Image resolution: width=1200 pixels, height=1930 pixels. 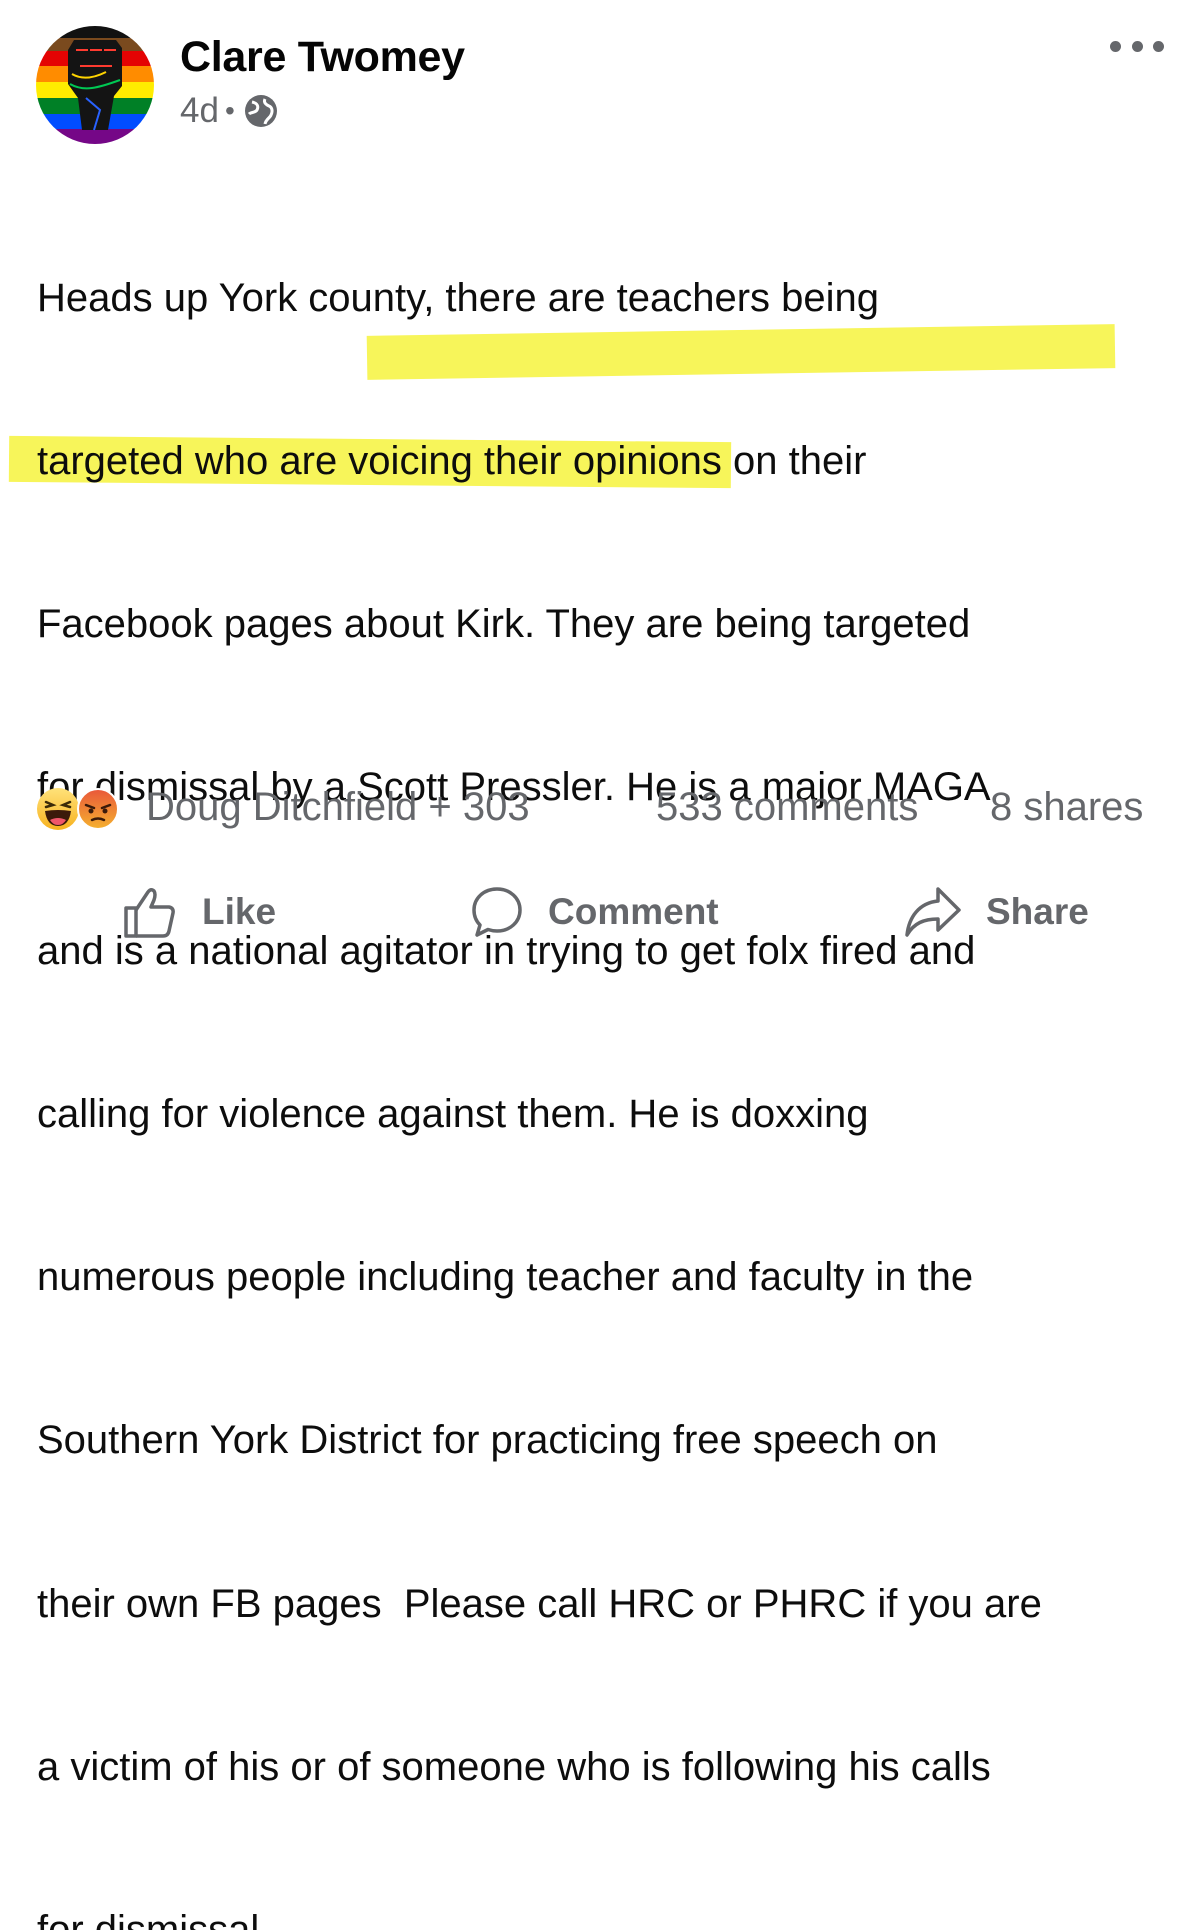 I want to click on post-author-name: Clare Twomey, so click(x=322, y=57).